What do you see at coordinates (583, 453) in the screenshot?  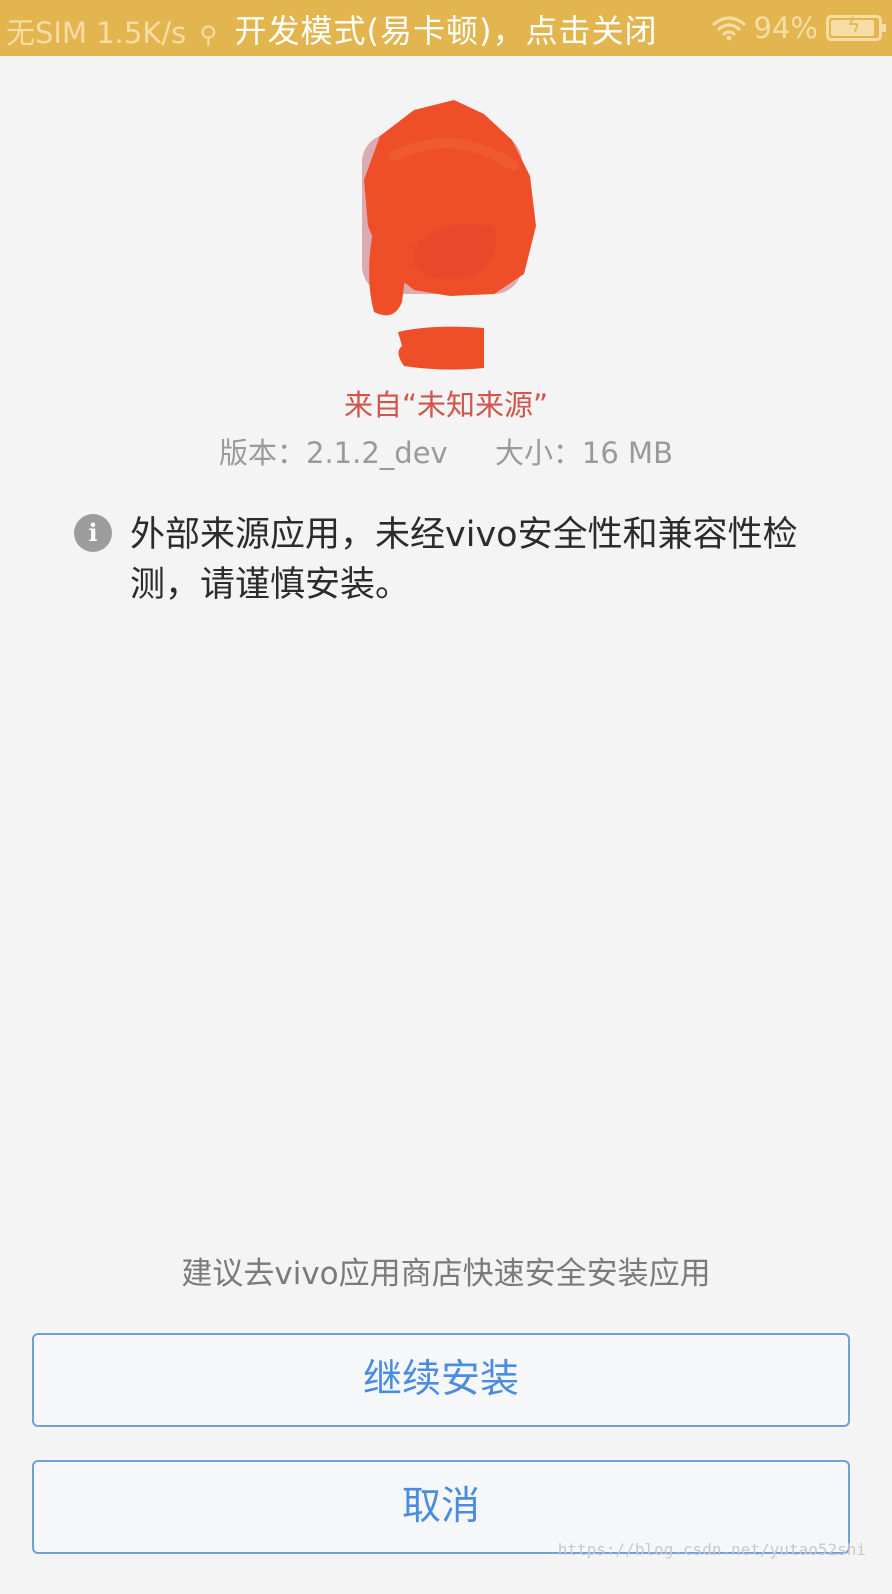 I see `size-label: 大小：16 MB` at bounding box center [583, 453].